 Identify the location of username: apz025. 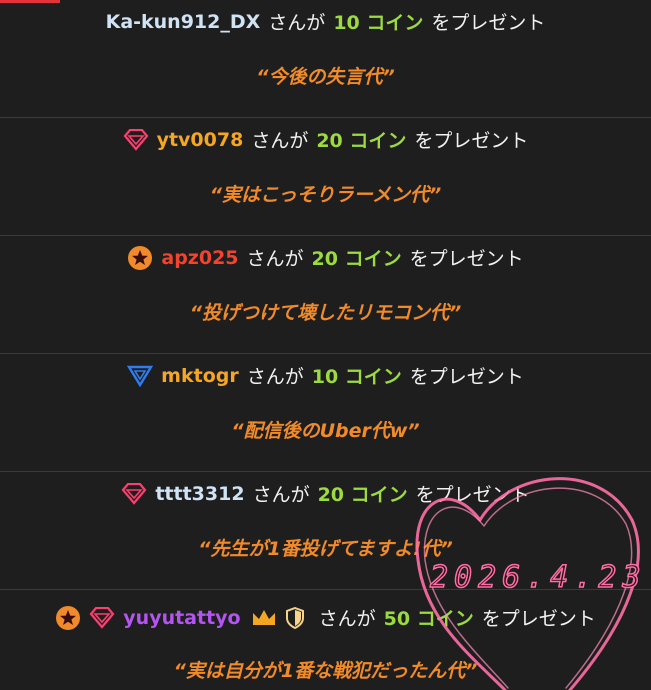
(199, 258).